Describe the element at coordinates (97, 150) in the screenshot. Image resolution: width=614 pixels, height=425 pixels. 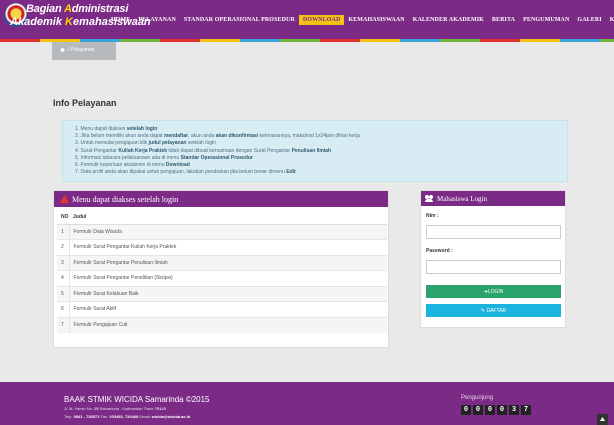
I see `info-text: 4. Surat Pengantar` at that location.